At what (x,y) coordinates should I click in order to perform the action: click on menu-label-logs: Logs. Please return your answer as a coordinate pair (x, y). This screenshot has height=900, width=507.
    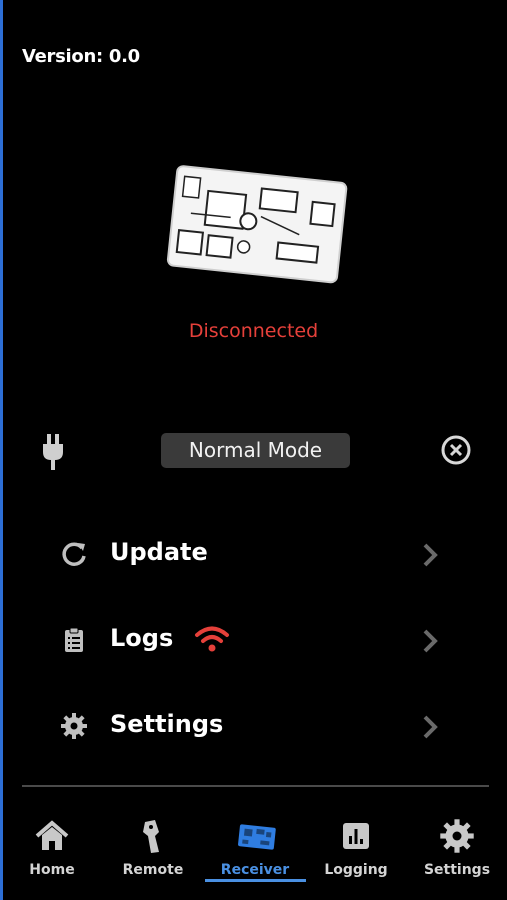
    Looking at the image, I should click on (142, 638).